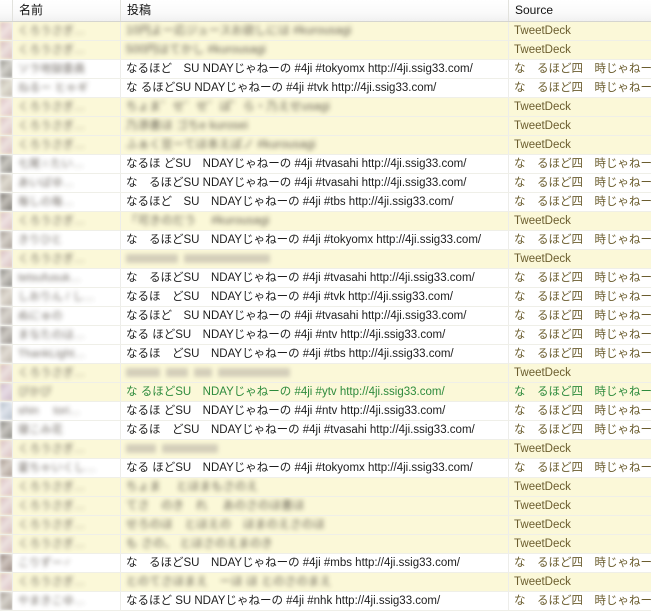 Image resolution: width=651 pixels, height=611 pixels. Describe the element at coordinates (315, 31) in the screenshot. I see `post-text-cell: 10円よー応ジュースお欲しには #kurousagi` at that location.